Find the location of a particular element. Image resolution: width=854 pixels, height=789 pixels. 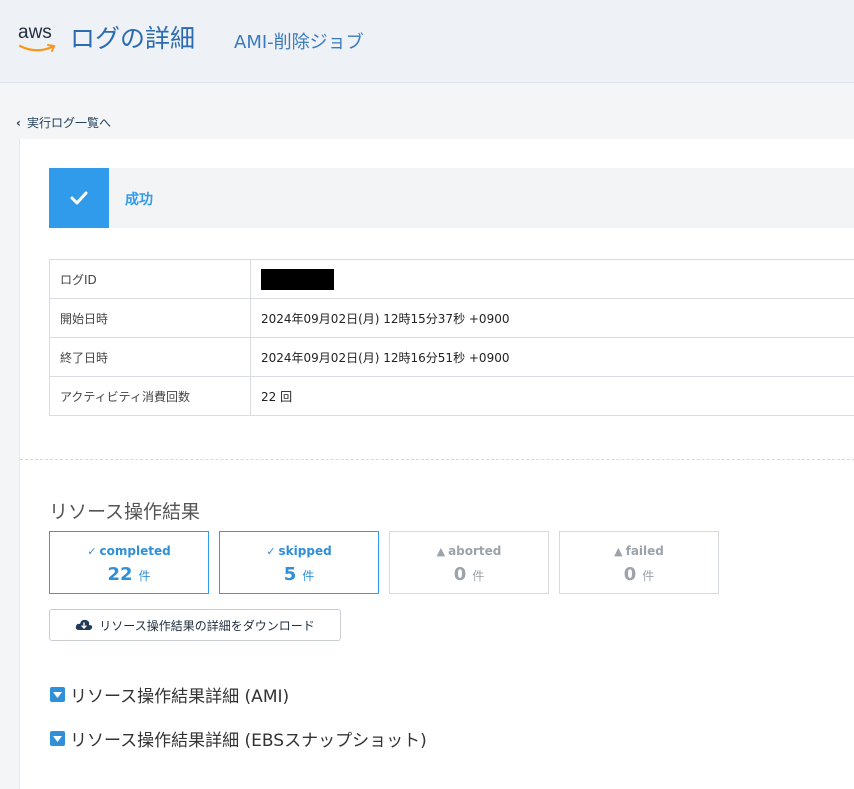

card-count: 5 is located at coordinates (290, 574).